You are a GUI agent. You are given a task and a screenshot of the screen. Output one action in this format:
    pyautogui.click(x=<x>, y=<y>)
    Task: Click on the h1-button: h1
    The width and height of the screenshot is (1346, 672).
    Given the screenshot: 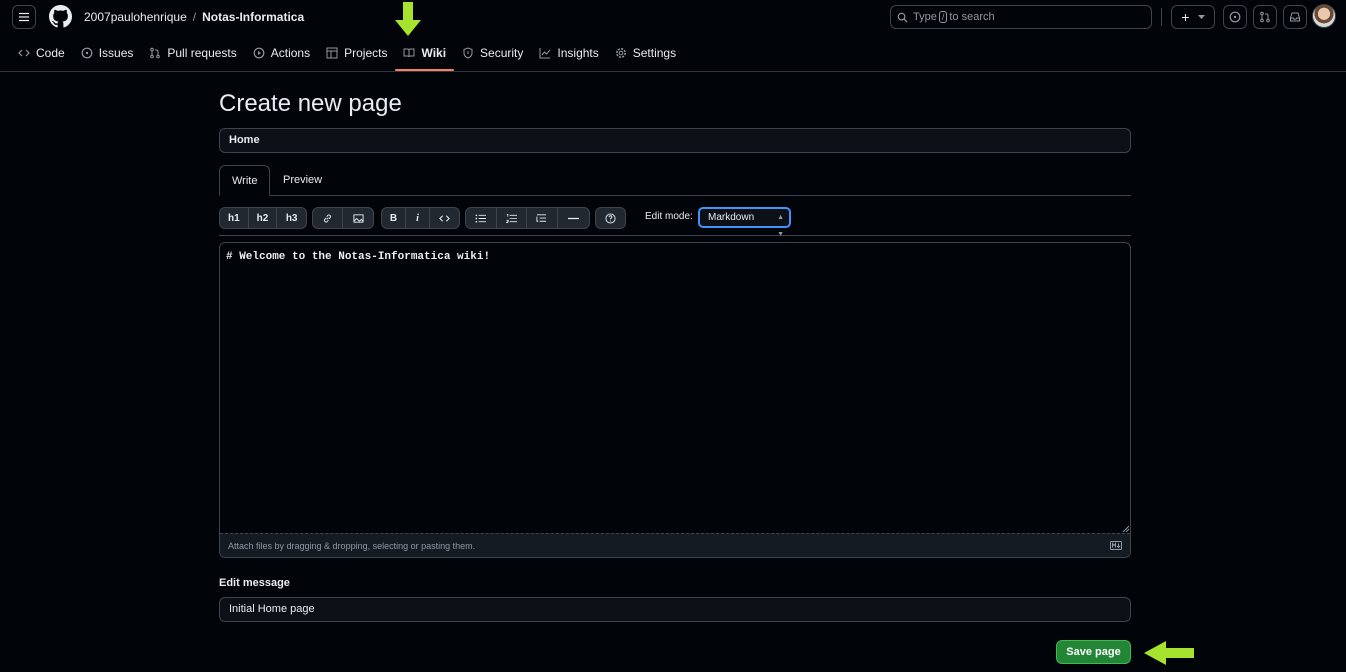 What is the action you would take?
    pyautogui.click(x=234, y=218)
    